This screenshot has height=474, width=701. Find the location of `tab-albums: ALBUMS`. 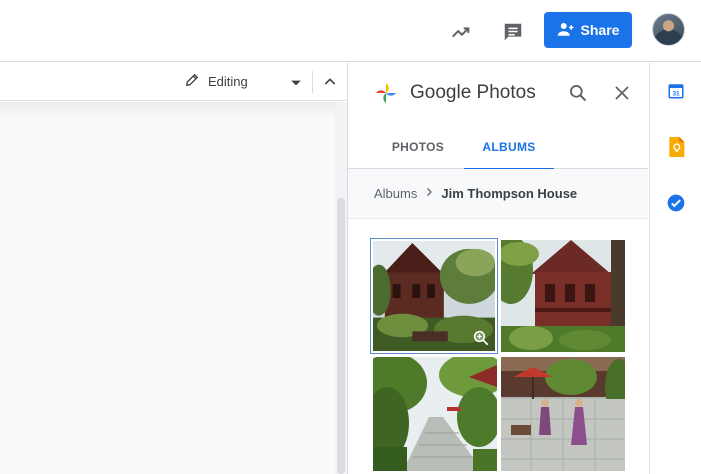

tab-albums: ALBUMS is located at coordinates (509, 147).